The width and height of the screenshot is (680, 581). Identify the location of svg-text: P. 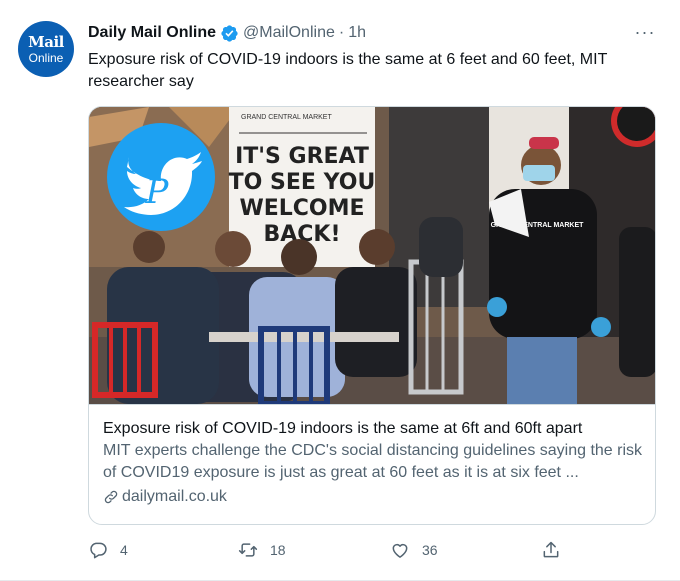
(157, 192).